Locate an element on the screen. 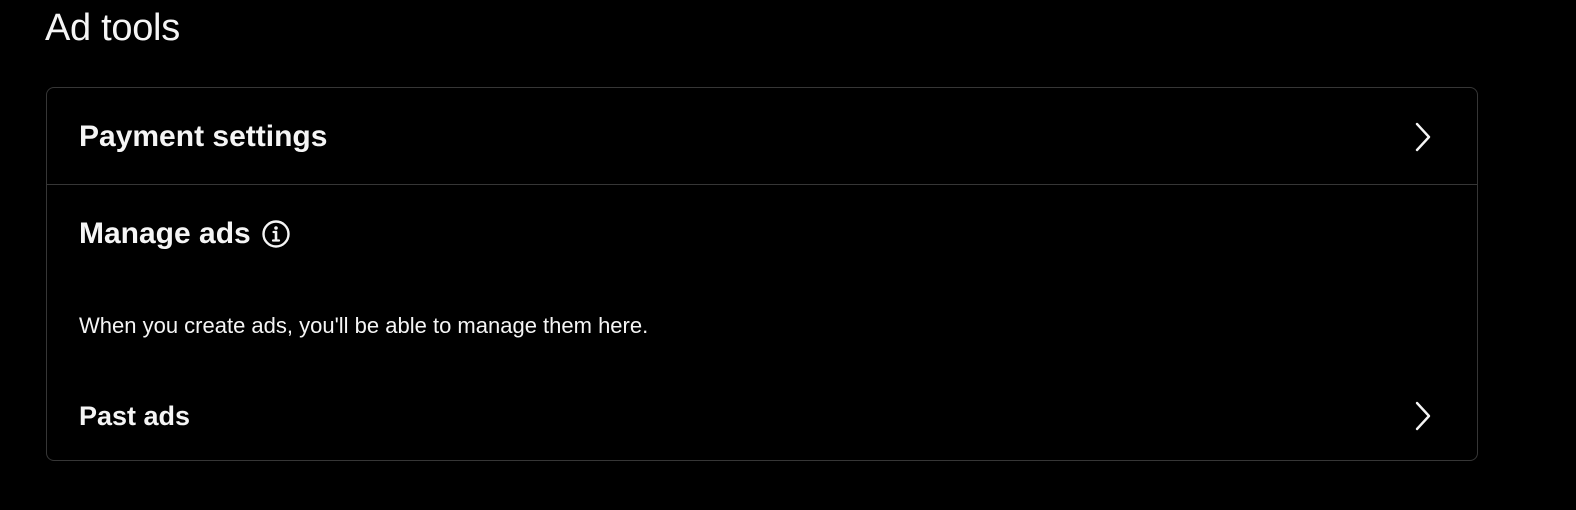 The height and width of the screenshot is (510, 1576). page-title: Ad tools is located at coordinates (112, 28).